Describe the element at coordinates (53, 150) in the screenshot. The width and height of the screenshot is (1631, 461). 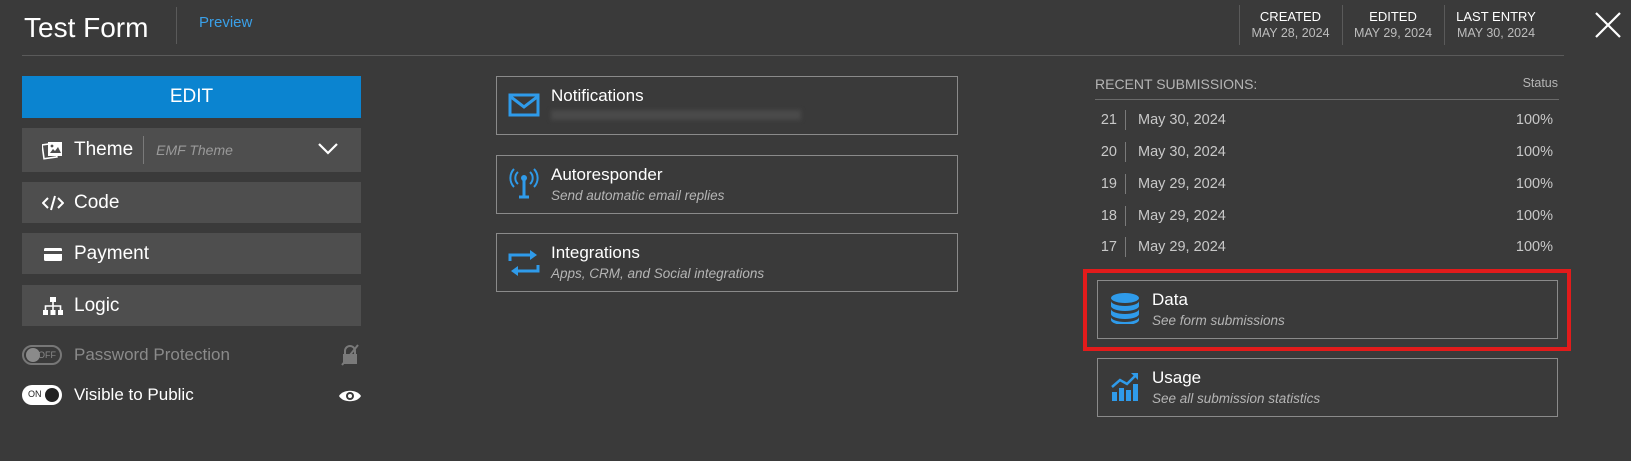
I see `theme-icon` at that location.